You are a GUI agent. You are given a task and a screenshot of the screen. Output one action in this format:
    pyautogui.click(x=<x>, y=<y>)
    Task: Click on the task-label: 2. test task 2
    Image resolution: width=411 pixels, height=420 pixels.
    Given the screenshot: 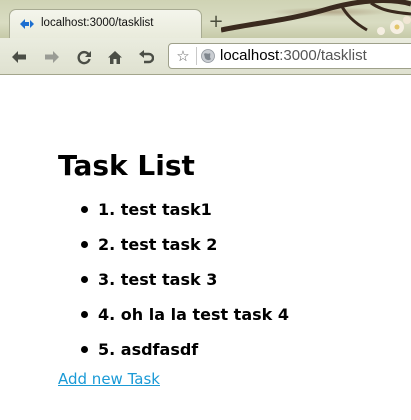 What is the action you would take?
    pyautogui.click(x=158, y=244)
    